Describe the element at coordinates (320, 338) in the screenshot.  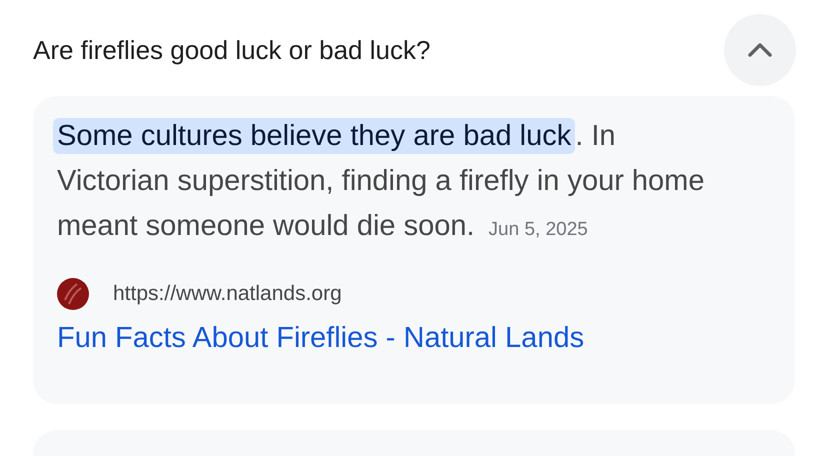
I see `source-link: Fun Facts About Fireflies - Natural Lands` at that location.